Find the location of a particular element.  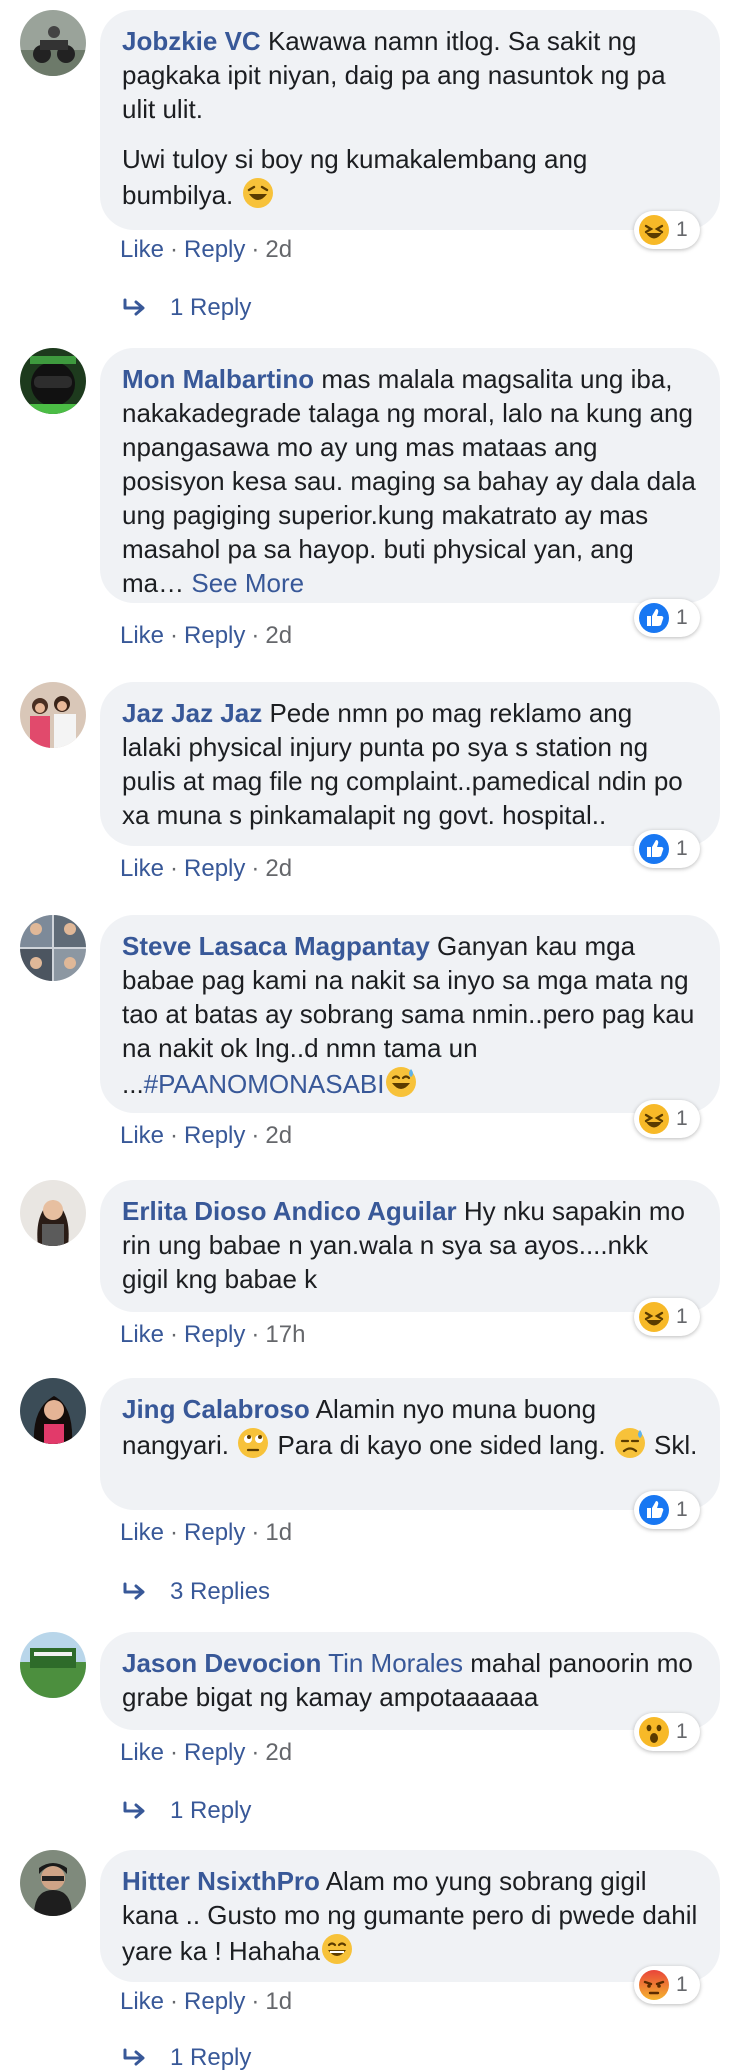

comment-author: Erlita Dioso Andico Aguilar is located at coordinates (289, 1211).